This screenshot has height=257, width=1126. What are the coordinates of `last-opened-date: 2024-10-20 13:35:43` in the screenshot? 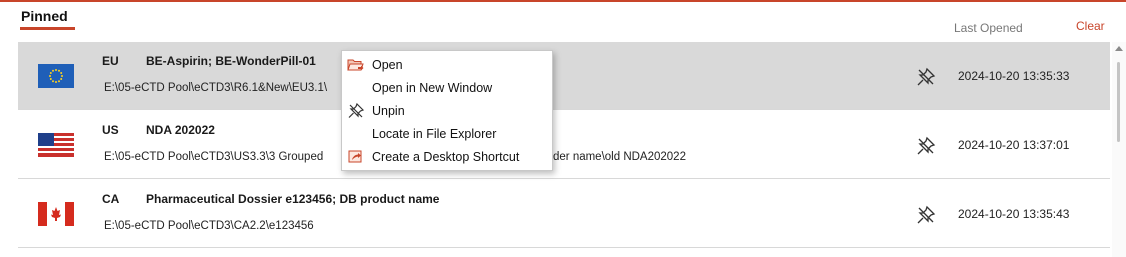 It's located at (1014, 214).